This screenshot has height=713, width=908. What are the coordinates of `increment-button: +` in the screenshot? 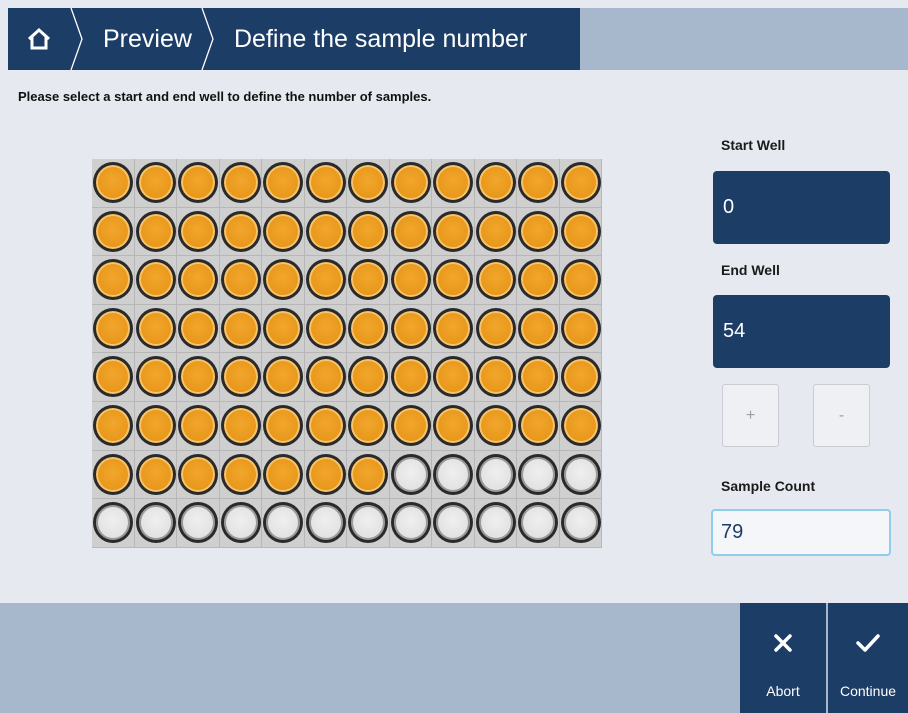 It's located at (750, 415).